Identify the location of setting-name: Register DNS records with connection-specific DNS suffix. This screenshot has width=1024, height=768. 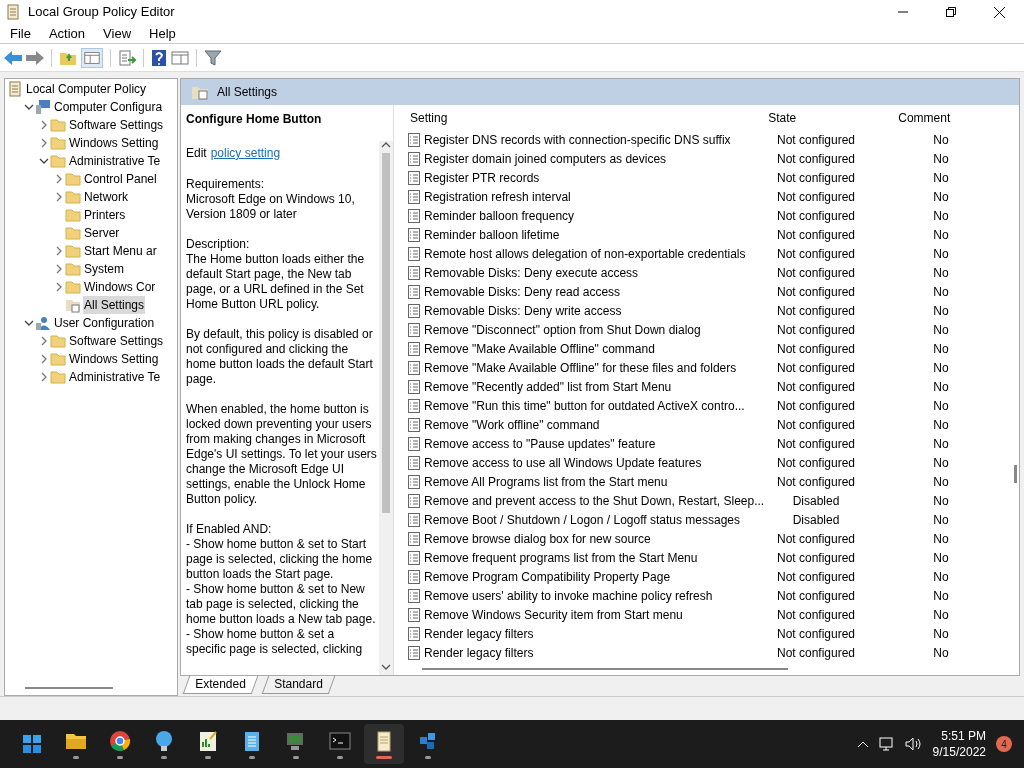
(592, 139).